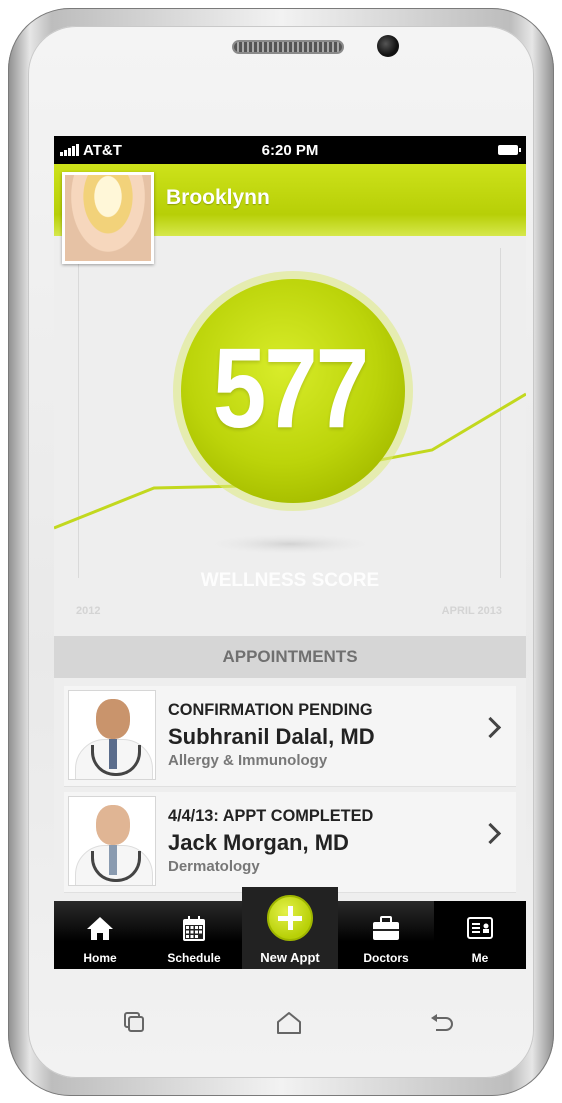  I want to click on tab-home: Home, so click(100, 935).